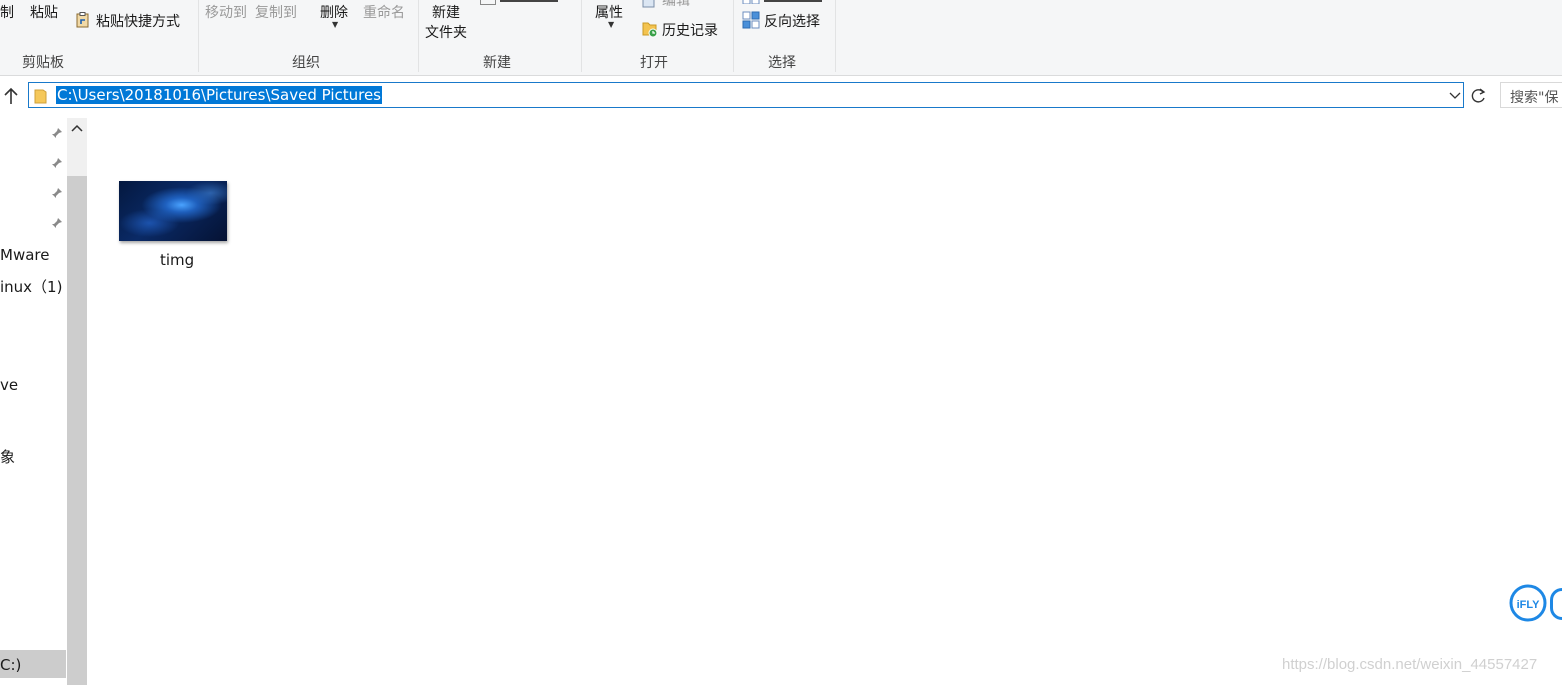 The image size is (1562, 685). What do you see at coordinates (306, 63) in the screenshot?
I see `organize-group-label: 组织` at bounding box center [306, 63].